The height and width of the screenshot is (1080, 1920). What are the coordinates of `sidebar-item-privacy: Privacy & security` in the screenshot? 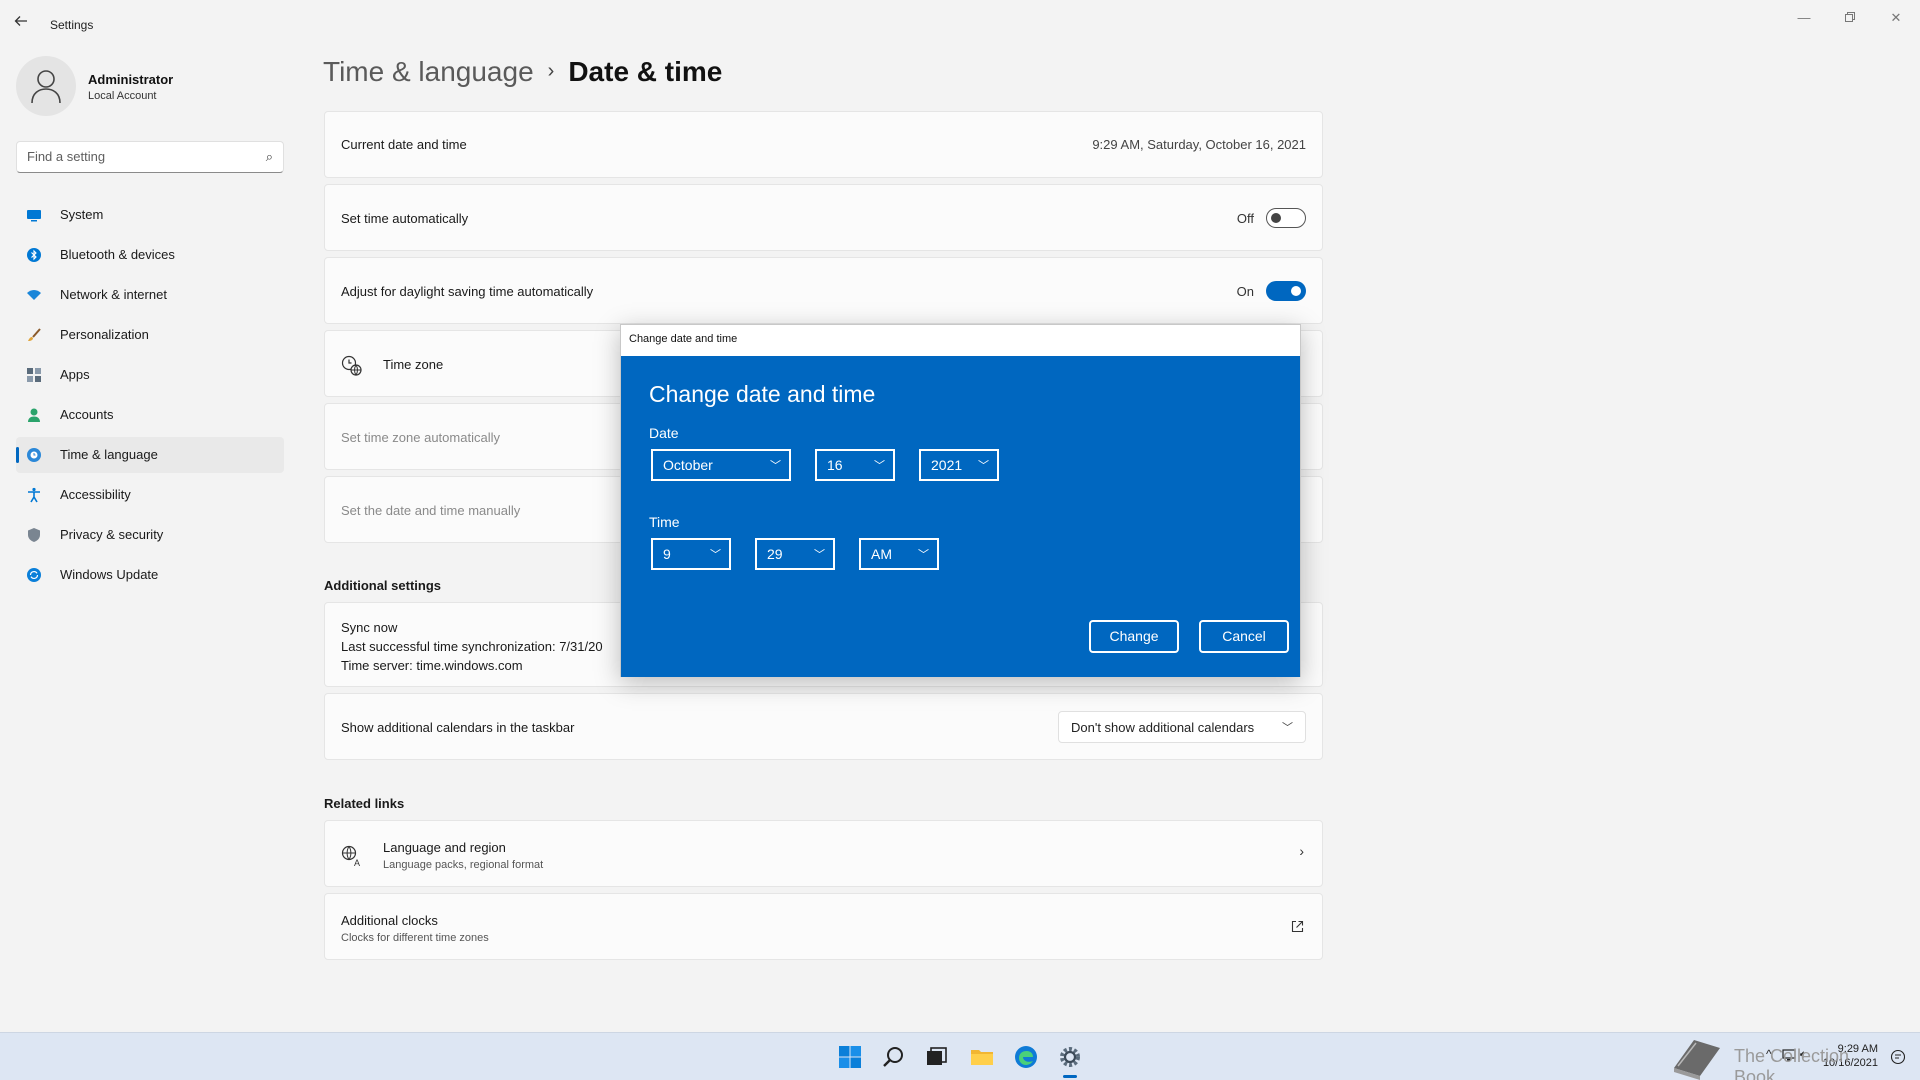 It's located at (150, 535).